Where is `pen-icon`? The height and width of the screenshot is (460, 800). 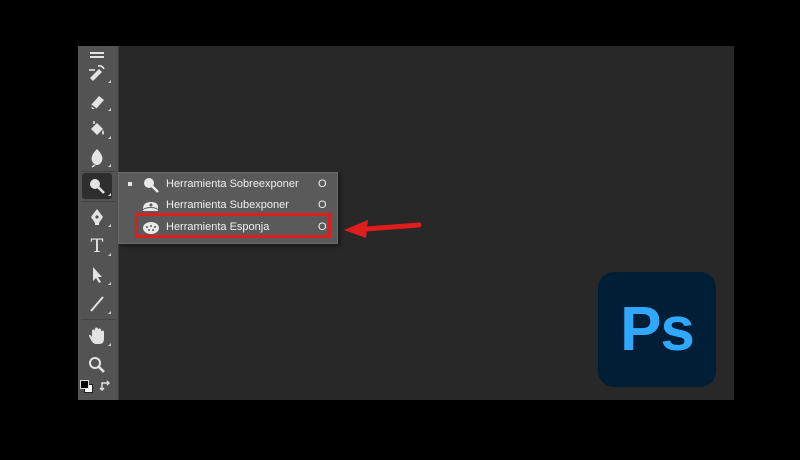
pen-icon is located at coordinates (97, 217).